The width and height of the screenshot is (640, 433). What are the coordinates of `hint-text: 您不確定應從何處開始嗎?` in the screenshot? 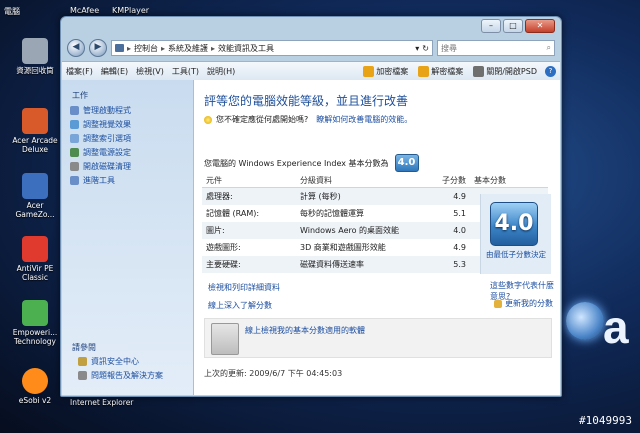 It's located at (262, 119).